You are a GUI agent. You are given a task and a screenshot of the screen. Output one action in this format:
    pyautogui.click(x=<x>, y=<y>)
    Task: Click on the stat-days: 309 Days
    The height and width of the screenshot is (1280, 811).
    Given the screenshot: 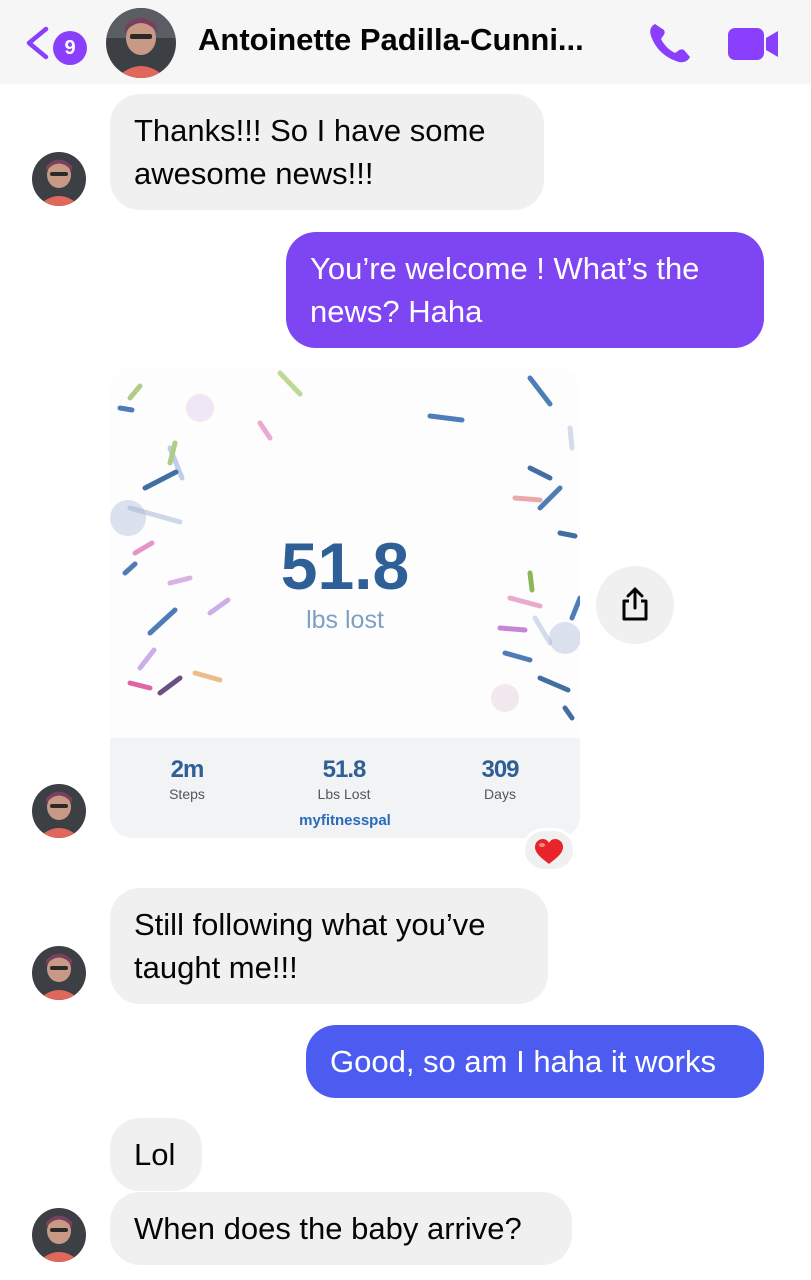 What is the action you would take?
    pyautogui.click(x=500, y=779)
    